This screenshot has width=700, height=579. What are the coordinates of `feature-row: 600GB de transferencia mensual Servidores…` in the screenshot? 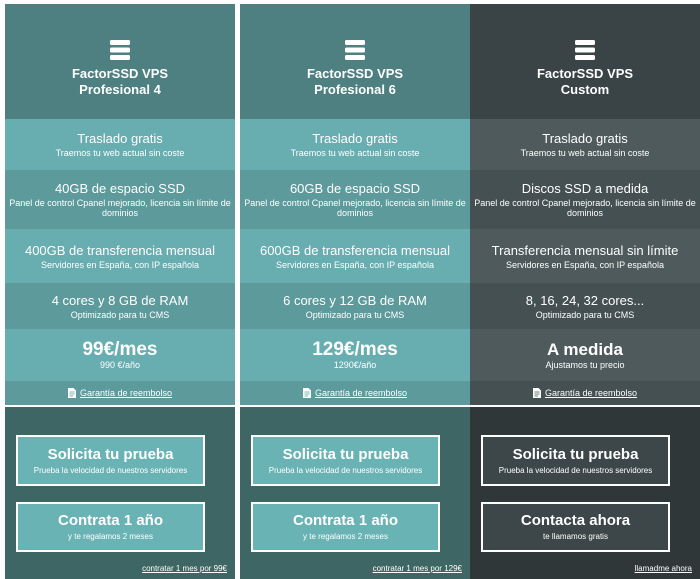 It's located at (355, 256).